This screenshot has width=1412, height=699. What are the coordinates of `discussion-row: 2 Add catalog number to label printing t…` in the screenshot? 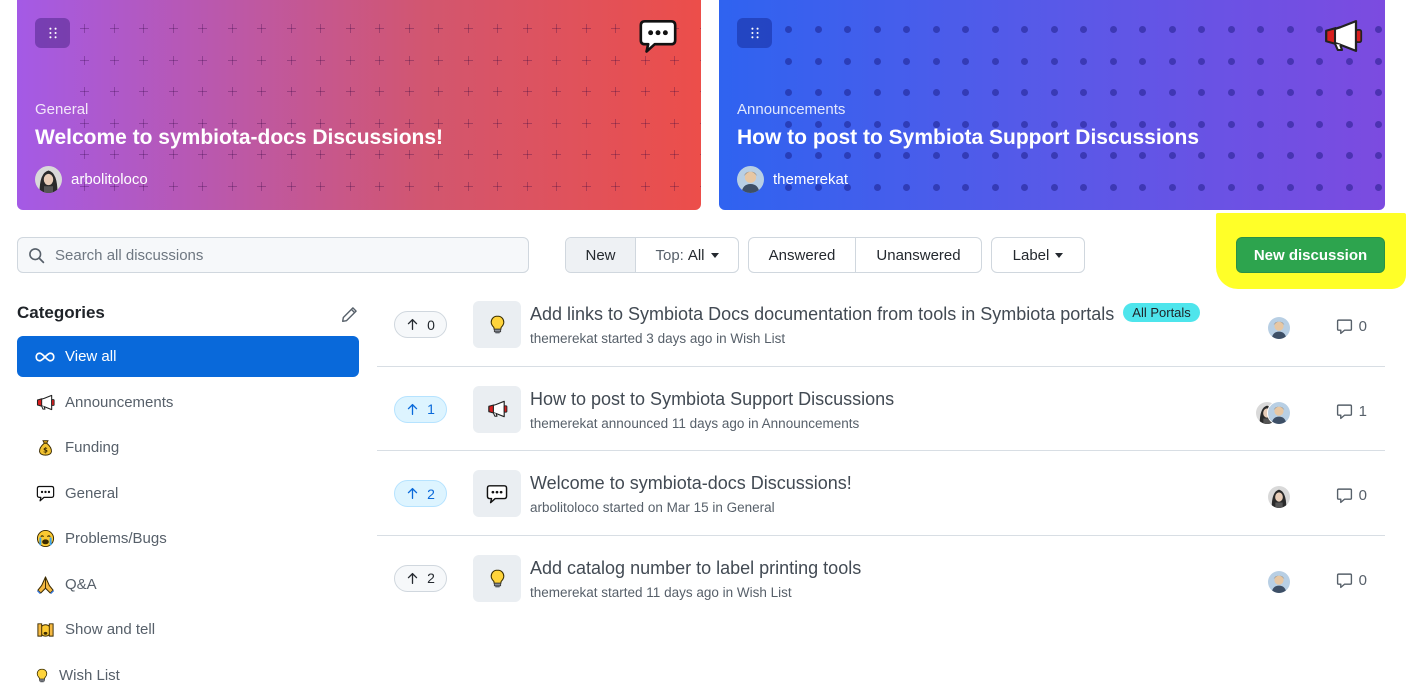 It's located at (881, 578).